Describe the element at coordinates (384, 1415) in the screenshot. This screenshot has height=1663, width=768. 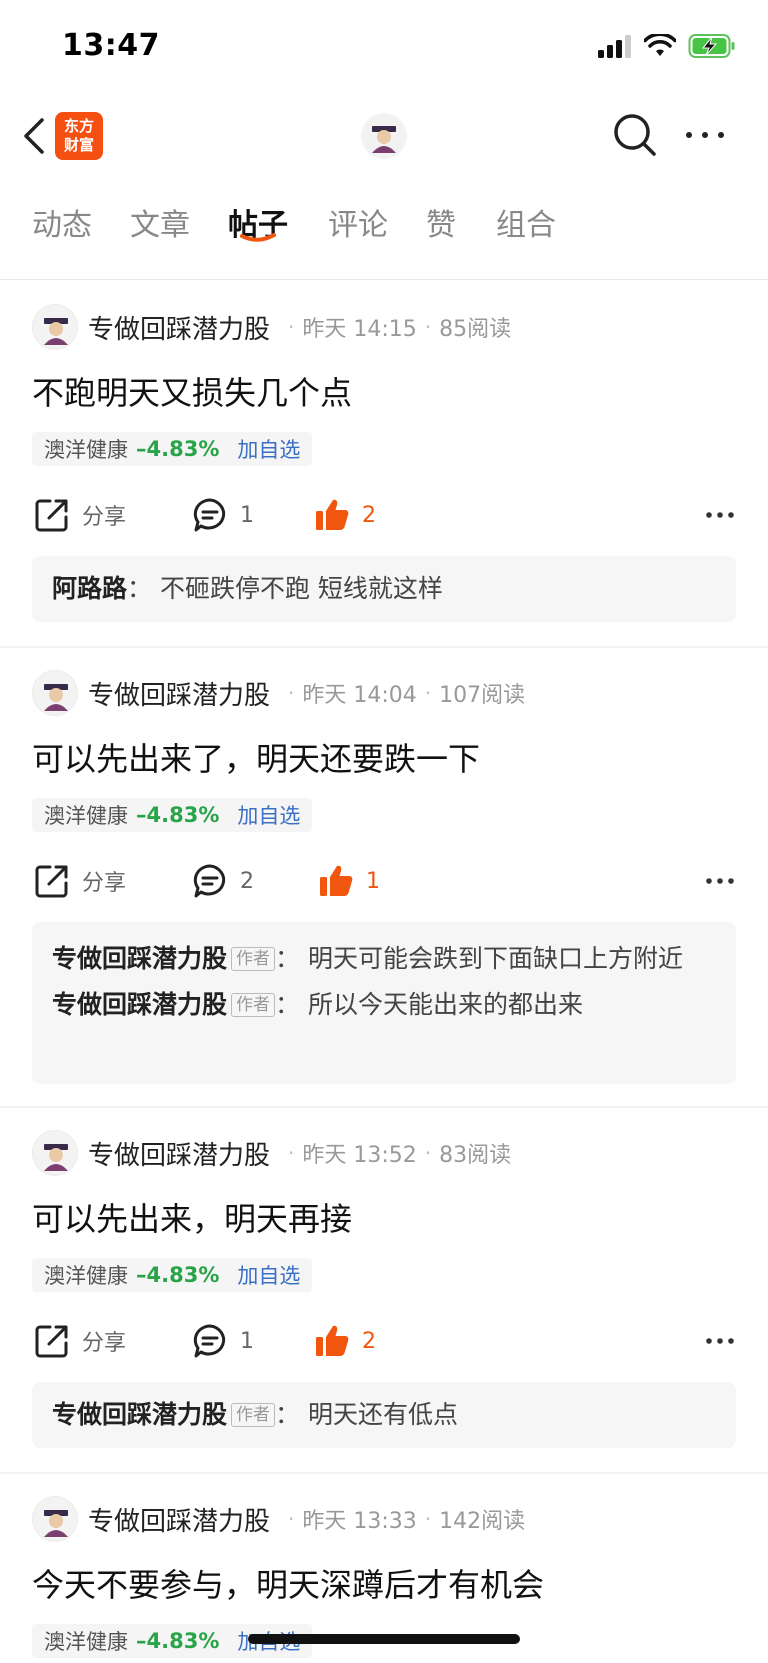
I see `comment-preview: 专做回踩潜力股 作者： 明天还有低点` at that location.